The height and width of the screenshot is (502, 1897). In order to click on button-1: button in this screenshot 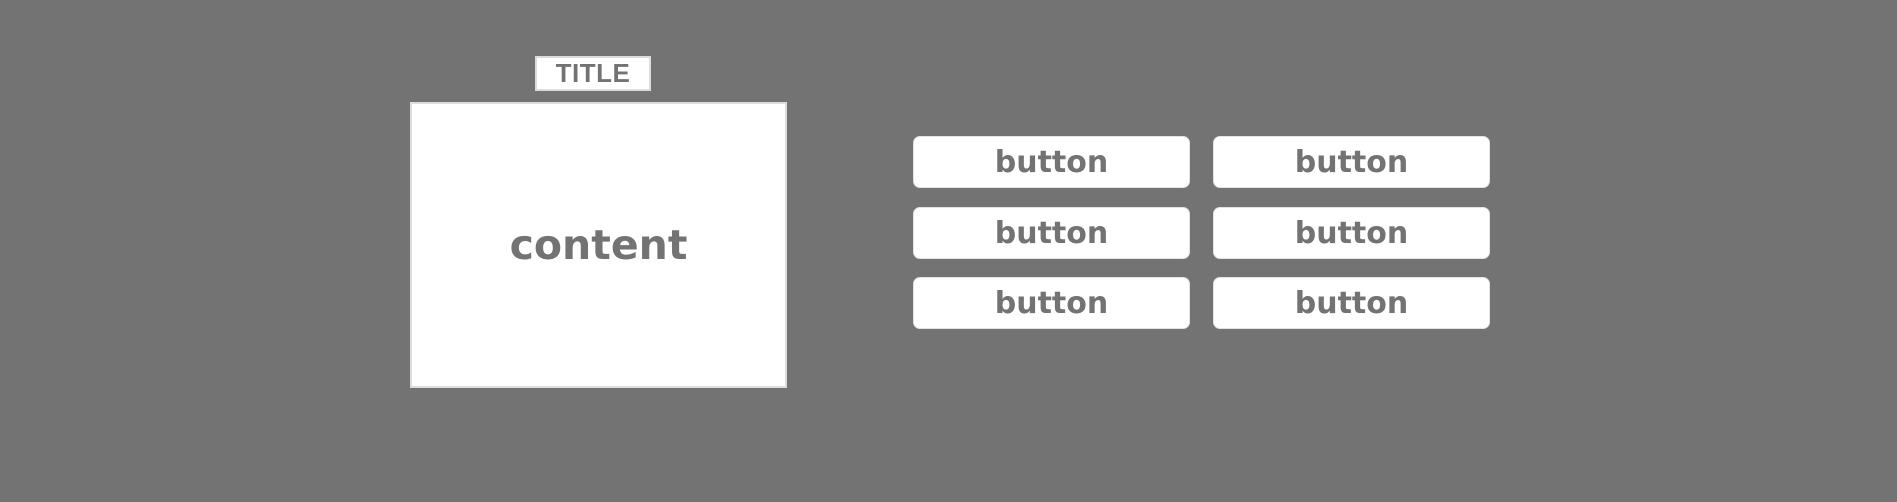, I will do `click(1051, 162)`.